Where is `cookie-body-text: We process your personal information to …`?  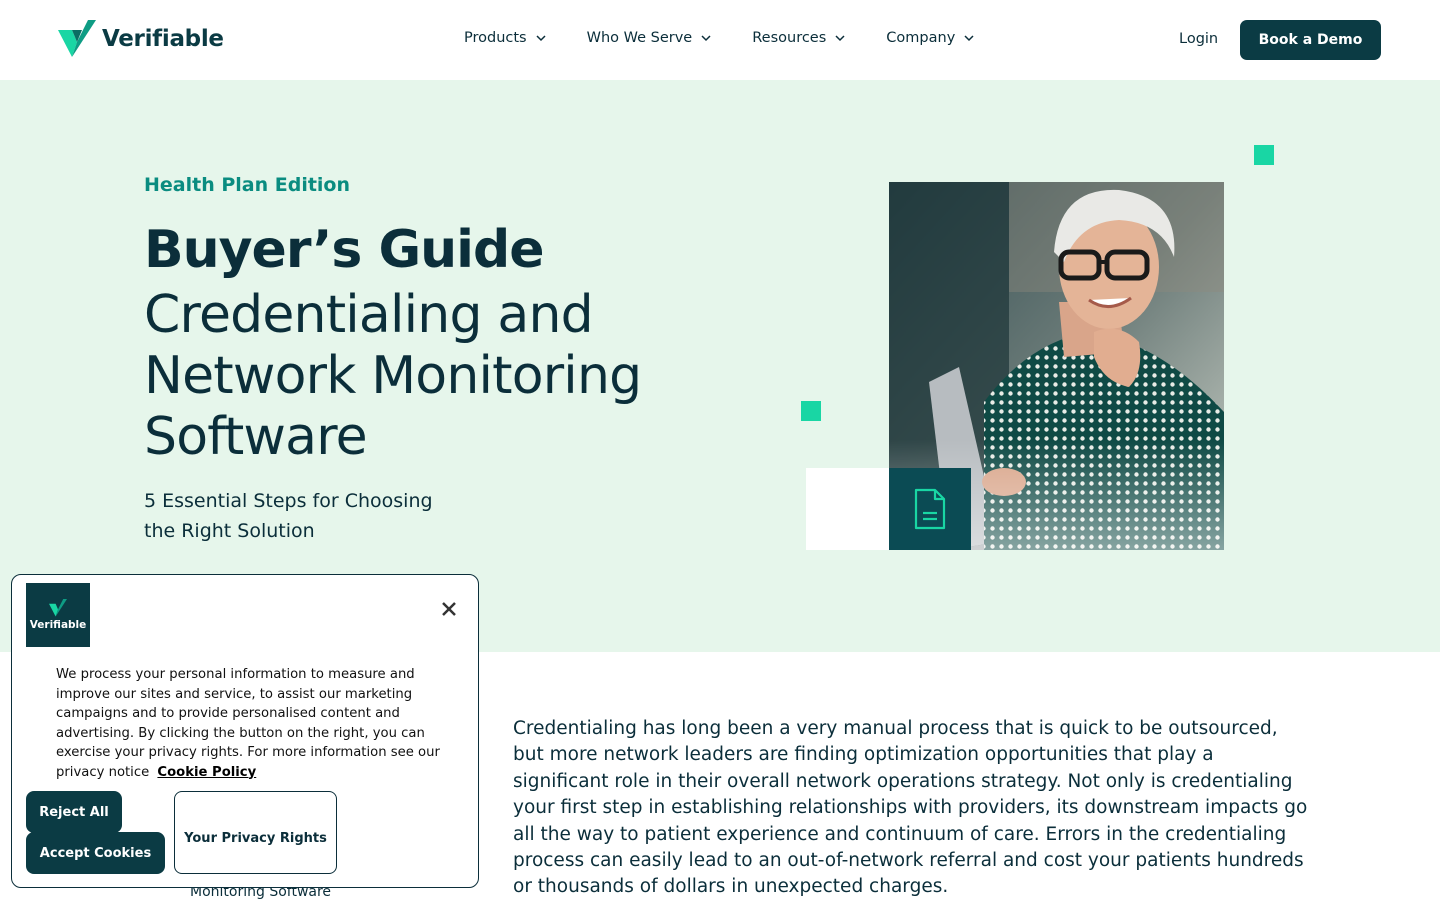
cookie-body-text: We process your personal information to … is located at coordinates (248, 723).